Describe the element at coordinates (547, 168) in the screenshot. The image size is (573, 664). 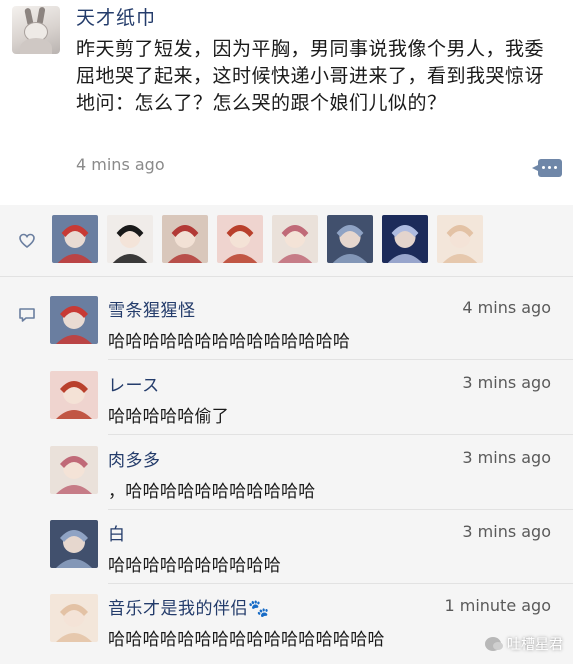
I see `comment-menu-icon` at that location.